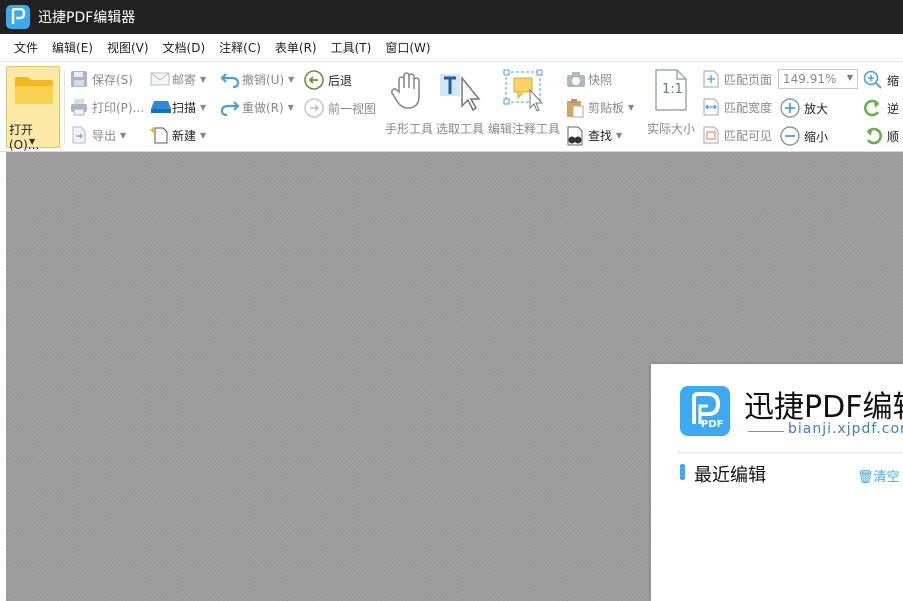  What do you see at coordinates (158, 135) in the screenshot?
I see `new-document-icon` at bounding box center [158, 135].